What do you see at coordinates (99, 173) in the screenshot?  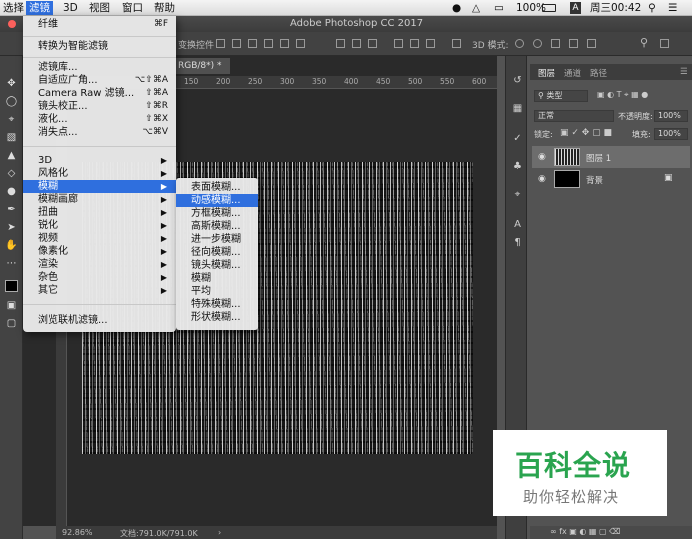 I see `menu-item-stylize: 风格化 ▶` at bounding box center [99, 173].